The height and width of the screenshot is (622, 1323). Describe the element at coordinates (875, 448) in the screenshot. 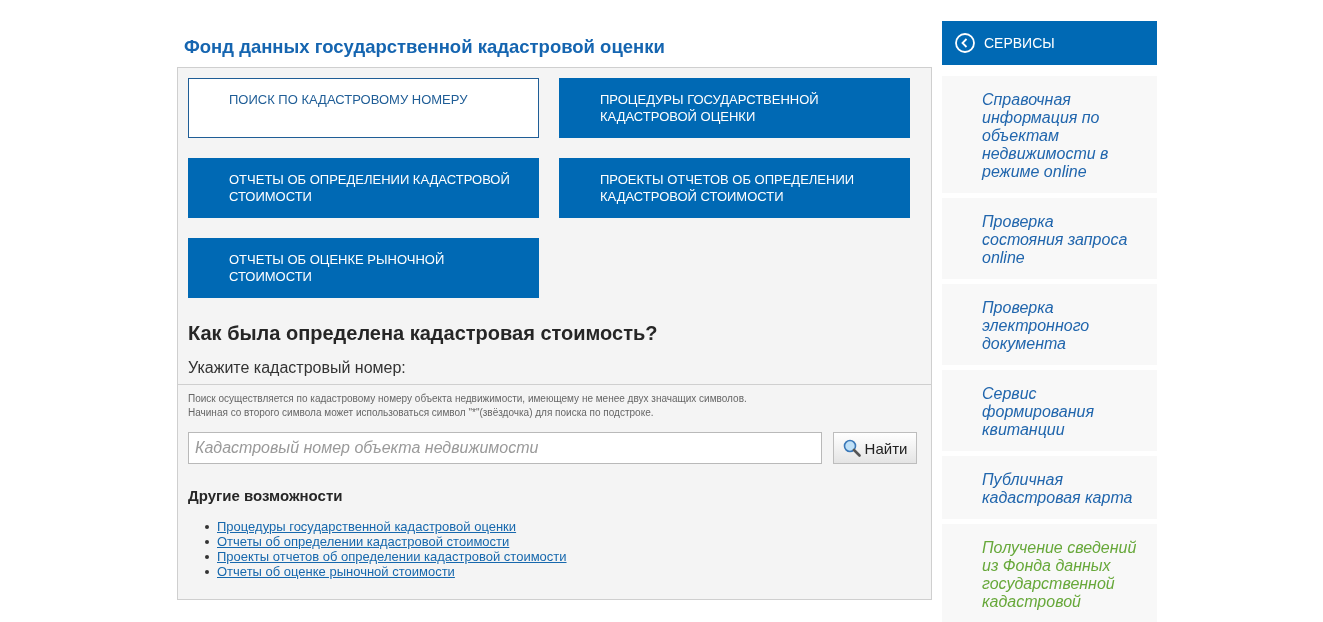

I see `search-button: Найти` at that location.